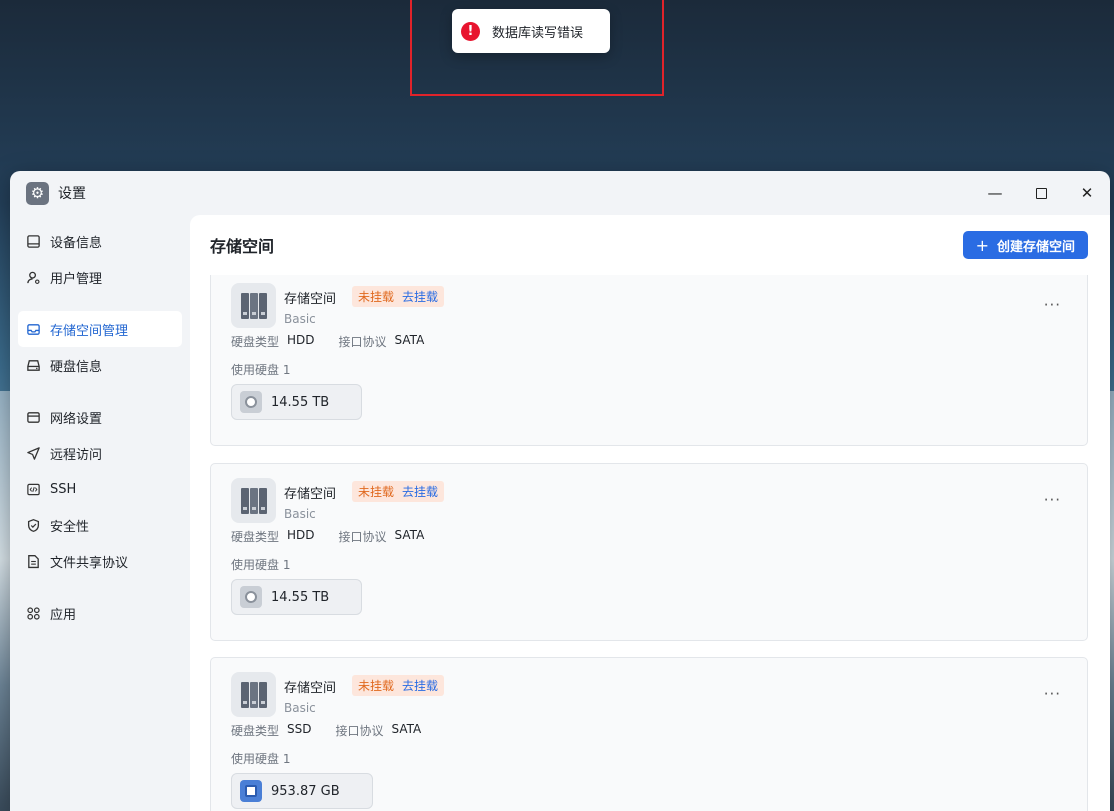 The height and width of the screenshot is (811, 1114). I want to click on sidebar-item-label: 安全性, so click(70, 527).